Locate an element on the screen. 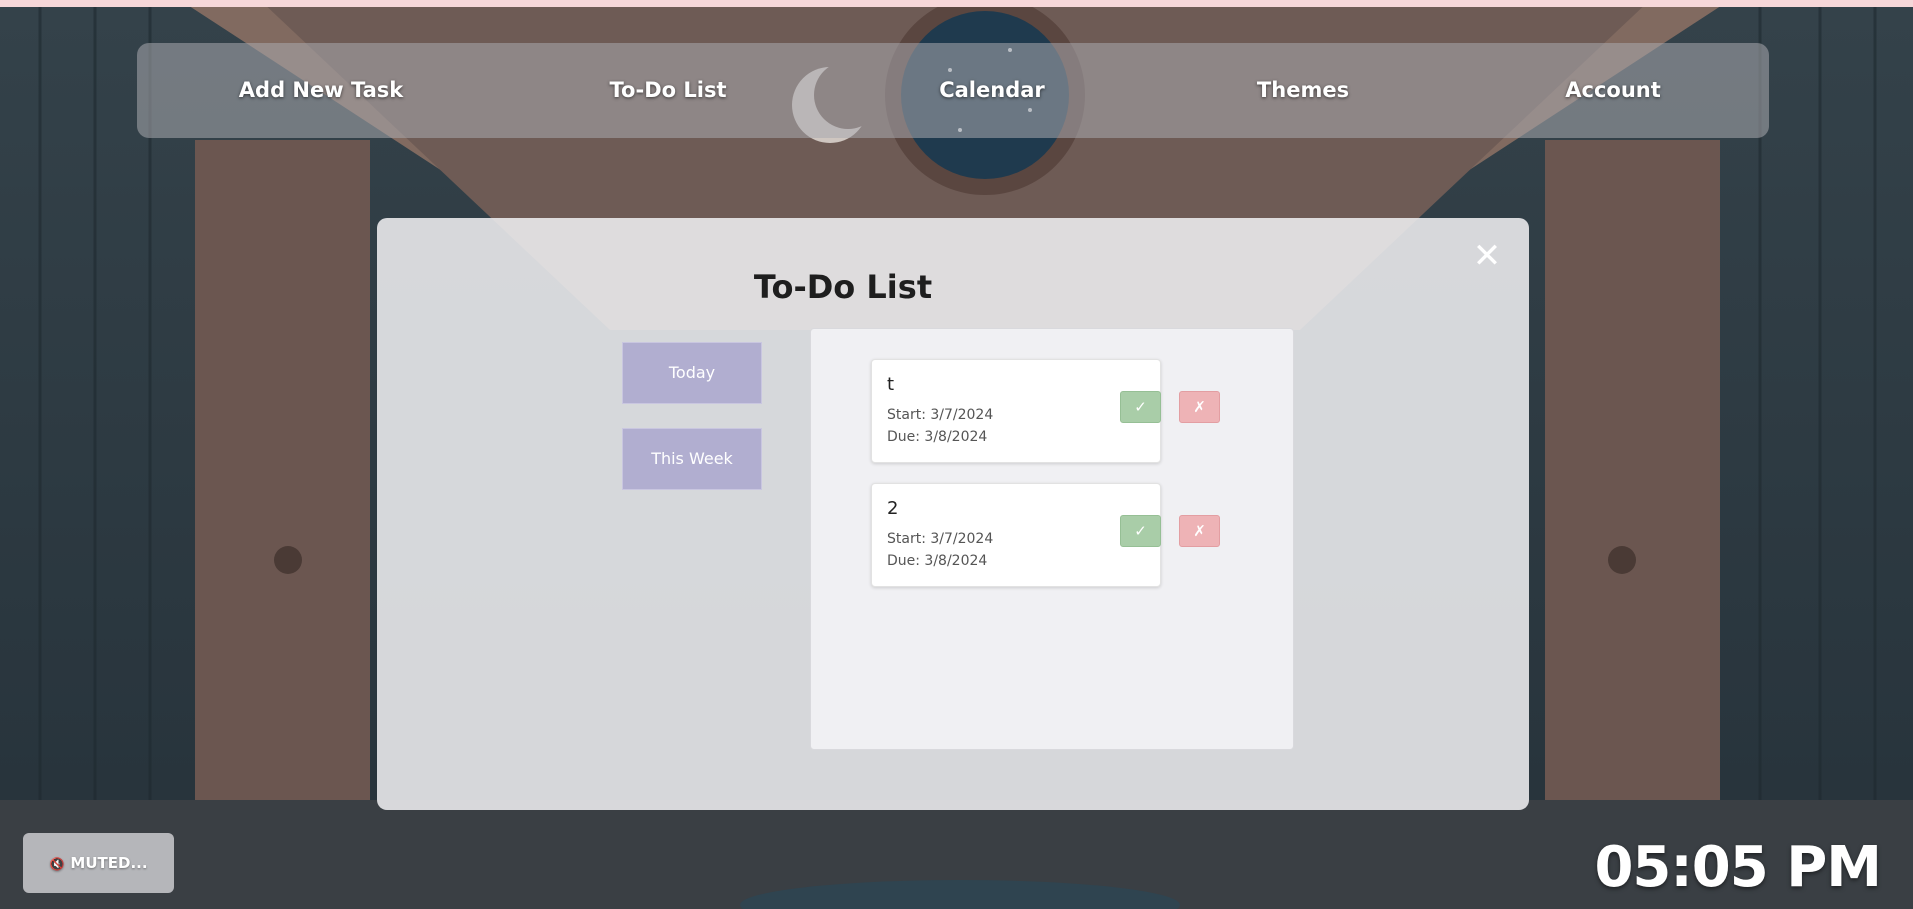 The image size is (1913, 909). task-title: 2 is located at coordinates (893, 508).